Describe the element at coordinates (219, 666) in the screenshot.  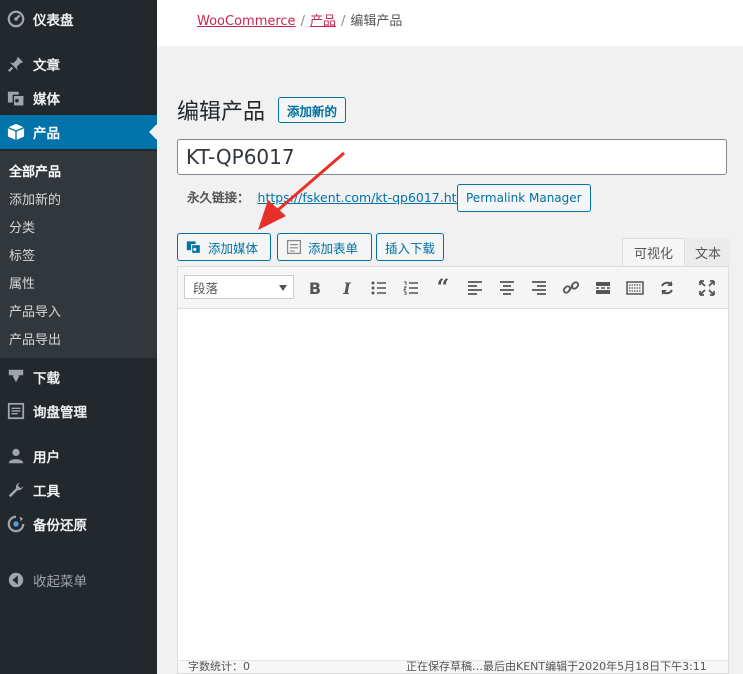
I see `word-count: 字数统计：0` at that location.